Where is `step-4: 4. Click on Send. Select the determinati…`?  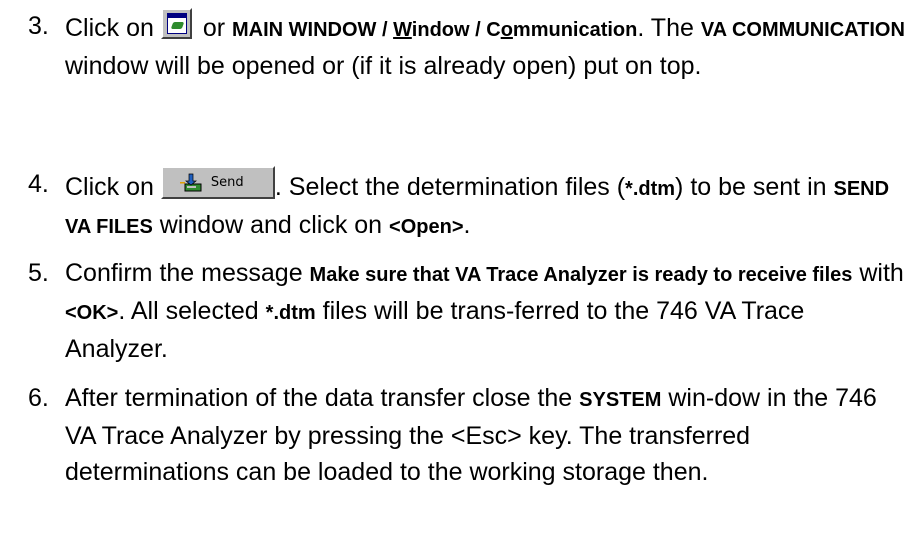
step-4: 4. Click on Send. Select the determinati… is located at coordinates (468, 205).